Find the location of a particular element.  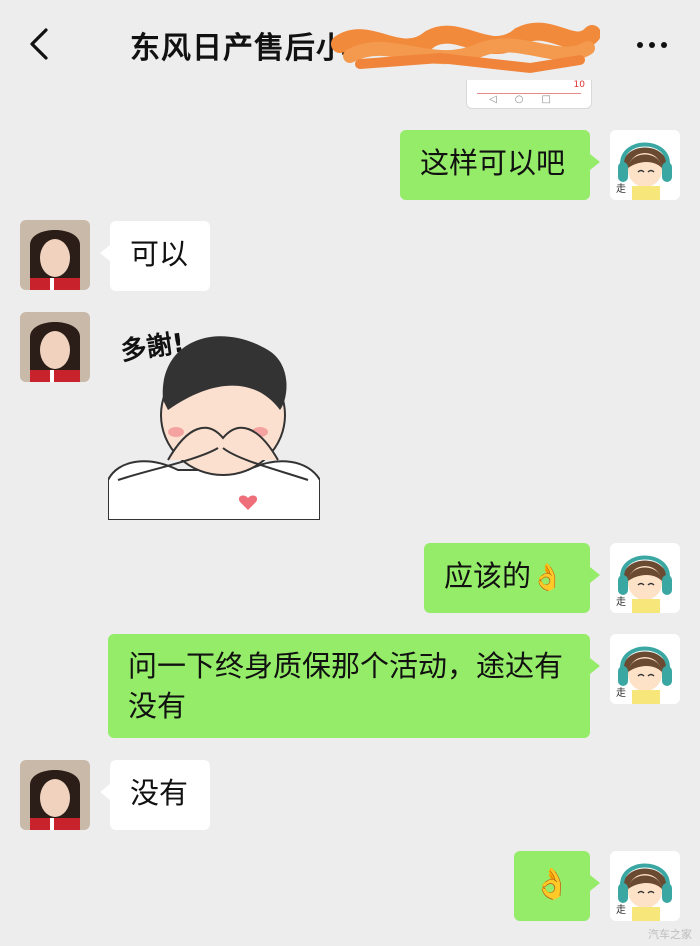

message-text: 问一下终身质保那个活动，途达有没有 is located at coordinates (346, 686).